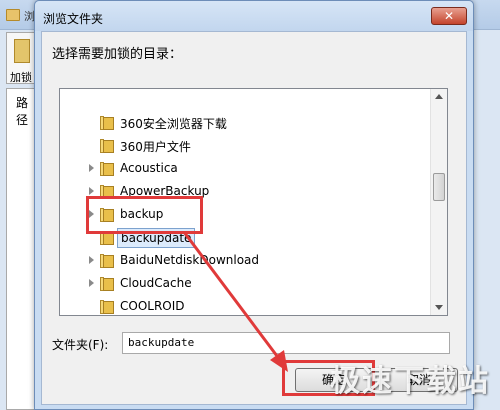 This screenshot has width=500, height=410. I want to click on watermark: 极速下载站, so click(410, 381).